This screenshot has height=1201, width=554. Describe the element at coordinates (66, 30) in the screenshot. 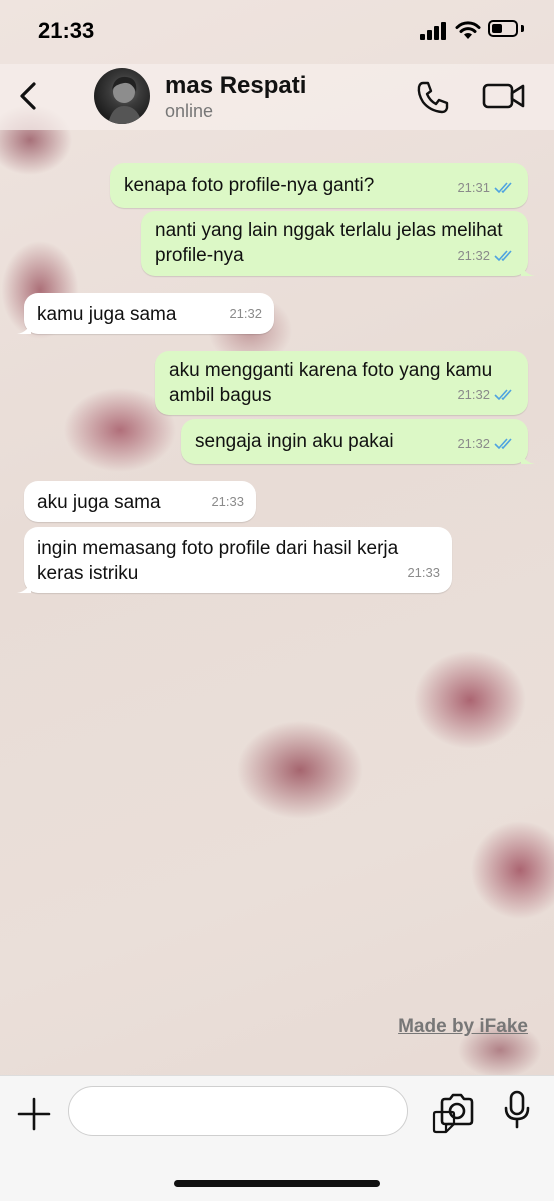

I see `status-time: 21:33` at that location.